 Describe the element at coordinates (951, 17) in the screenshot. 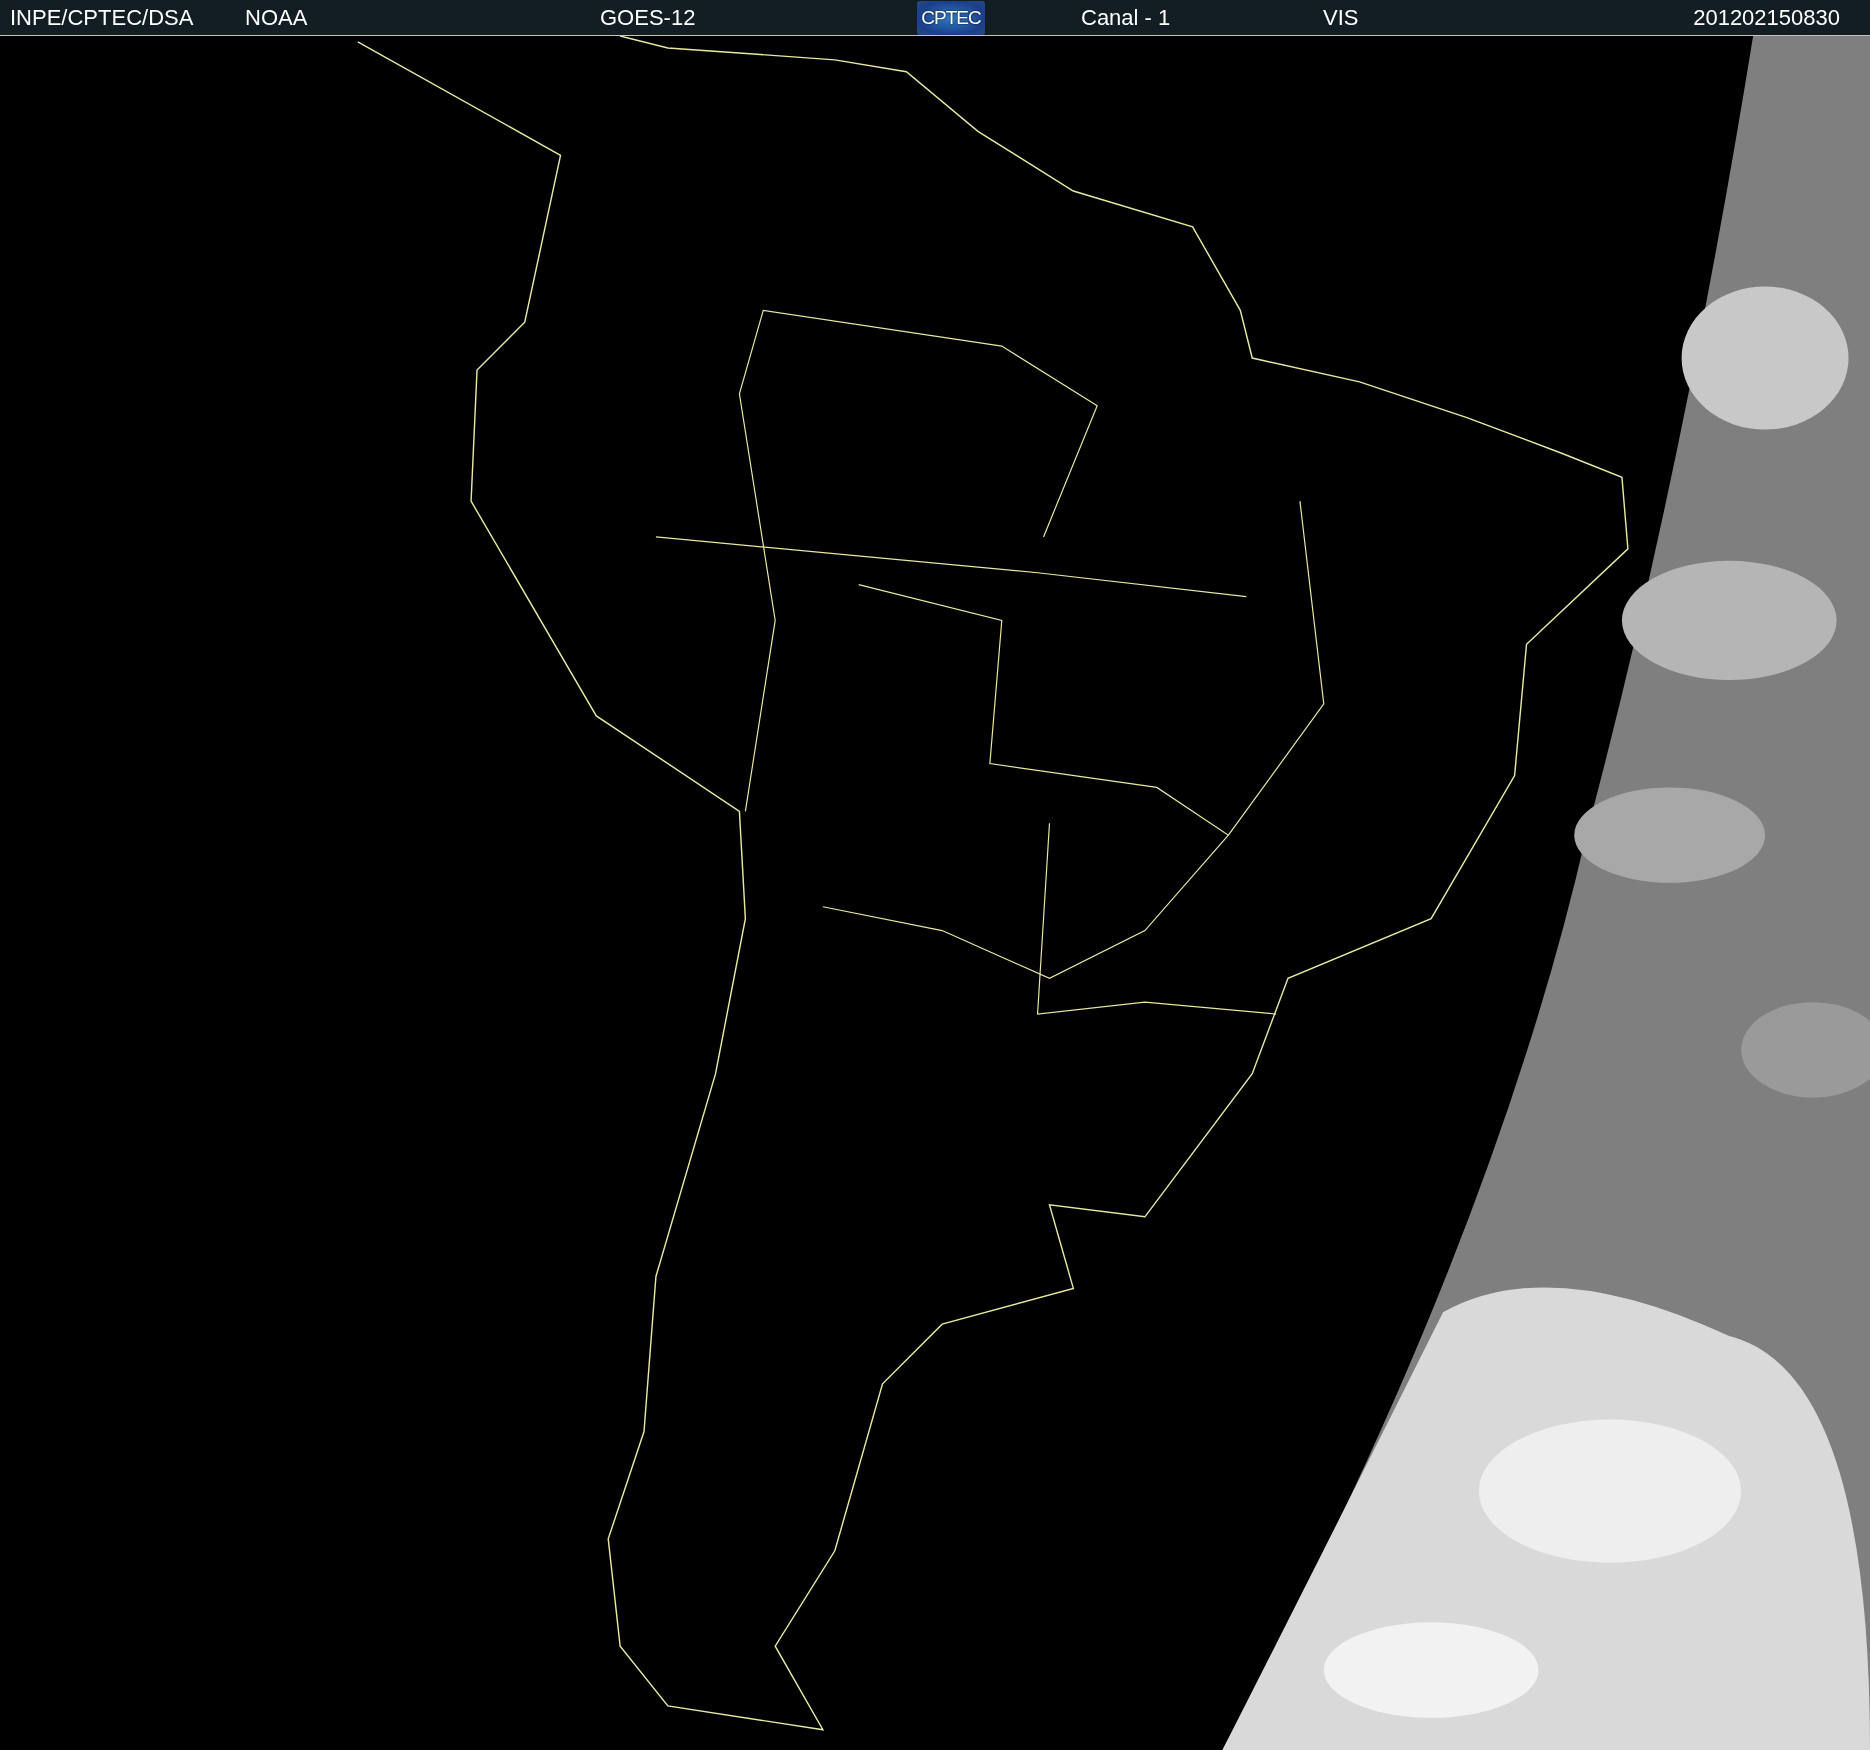

I see `logo: CPTEC` at that location.